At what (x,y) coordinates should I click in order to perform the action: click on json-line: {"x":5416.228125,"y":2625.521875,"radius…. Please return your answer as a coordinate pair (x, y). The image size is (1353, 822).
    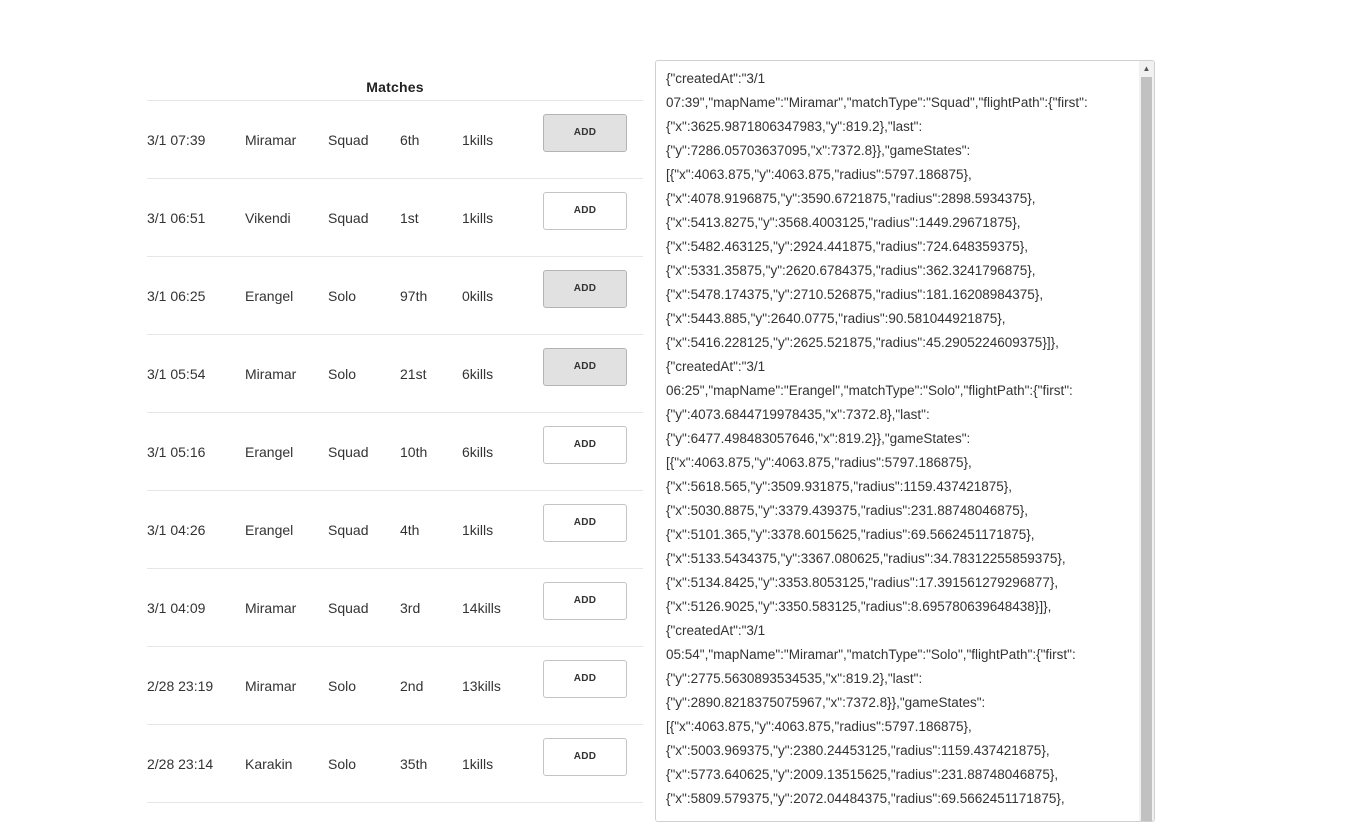
    Looking at the image, I should click on (862, 342).